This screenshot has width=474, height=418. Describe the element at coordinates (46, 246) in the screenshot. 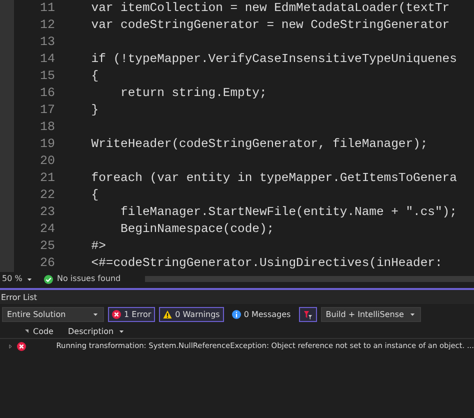

I see `line-number: 25` at that location.